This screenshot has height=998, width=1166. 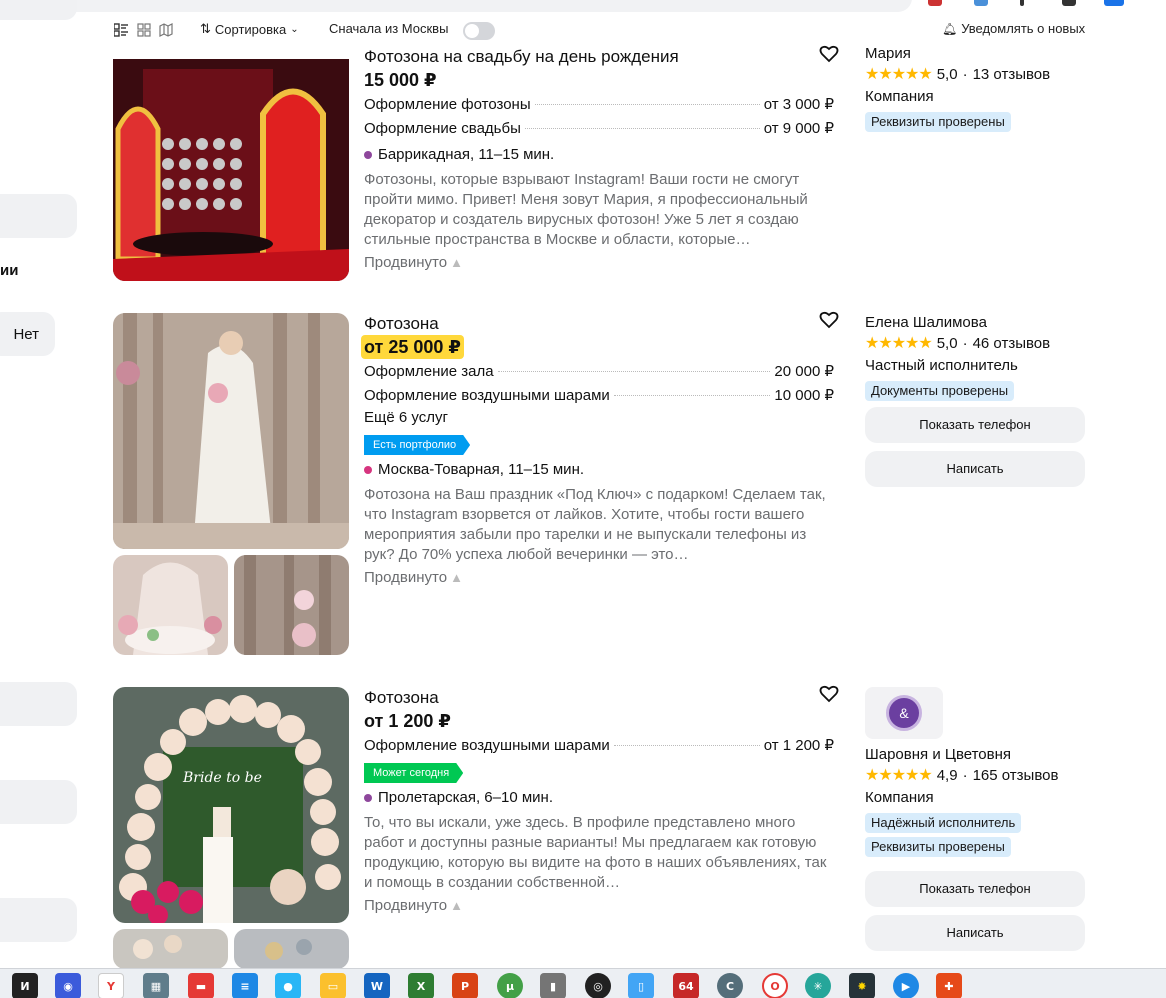 I want to click on maps-icon: ●, so click(x=288, y=985).